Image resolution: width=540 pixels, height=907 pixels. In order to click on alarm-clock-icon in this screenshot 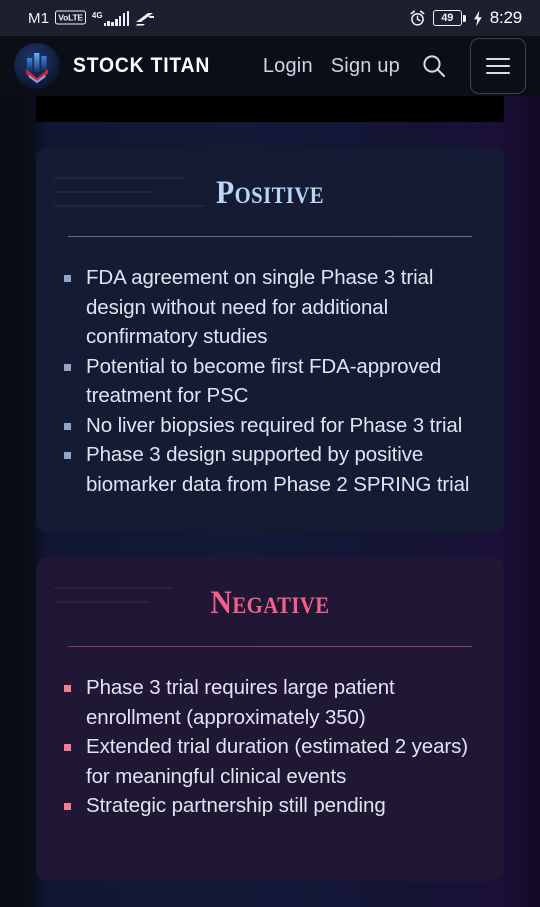, I will do `click(417, 18)`.